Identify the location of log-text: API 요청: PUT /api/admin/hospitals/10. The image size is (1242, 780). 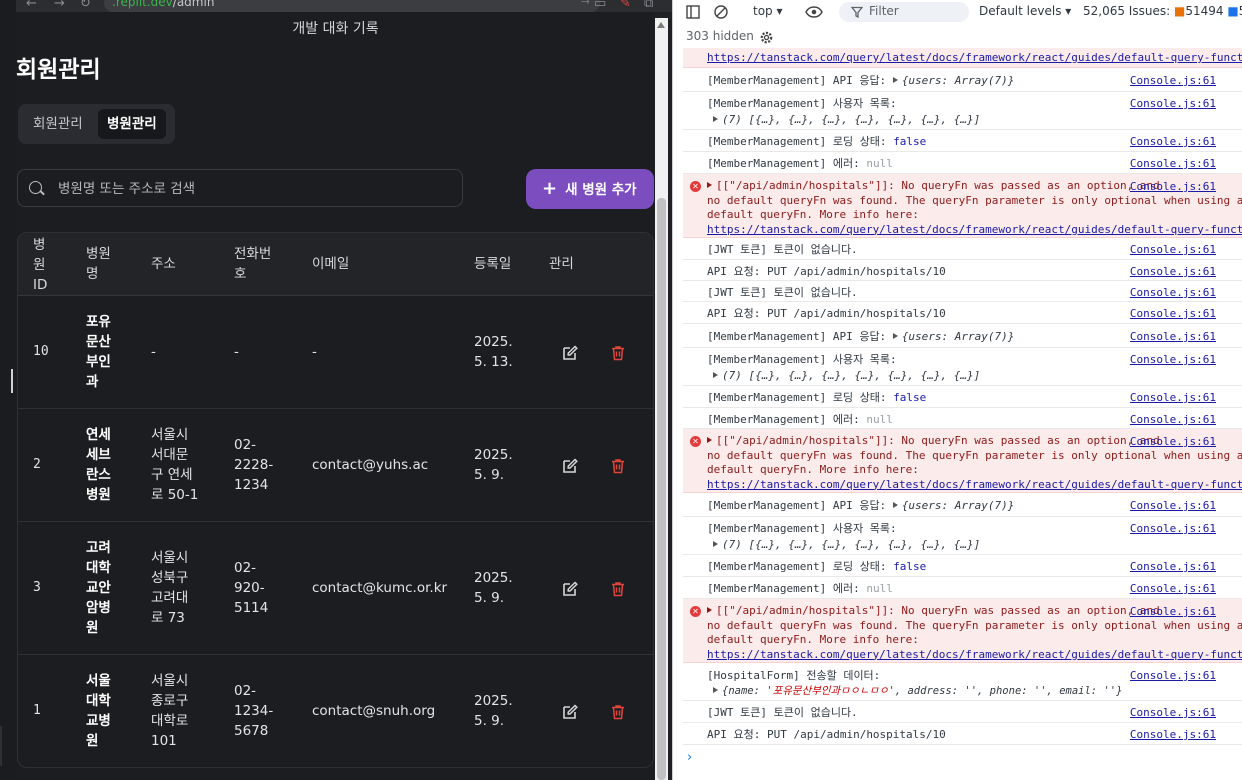
(826, 734).